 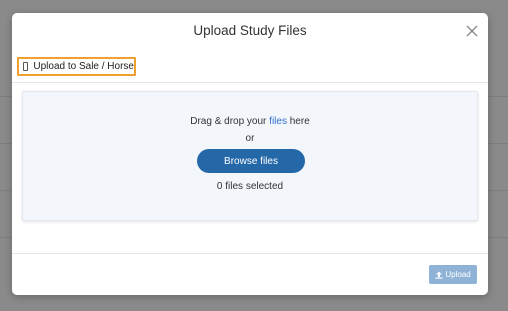 I want to click on drag-suffix: here, so click(x=298, y=121).